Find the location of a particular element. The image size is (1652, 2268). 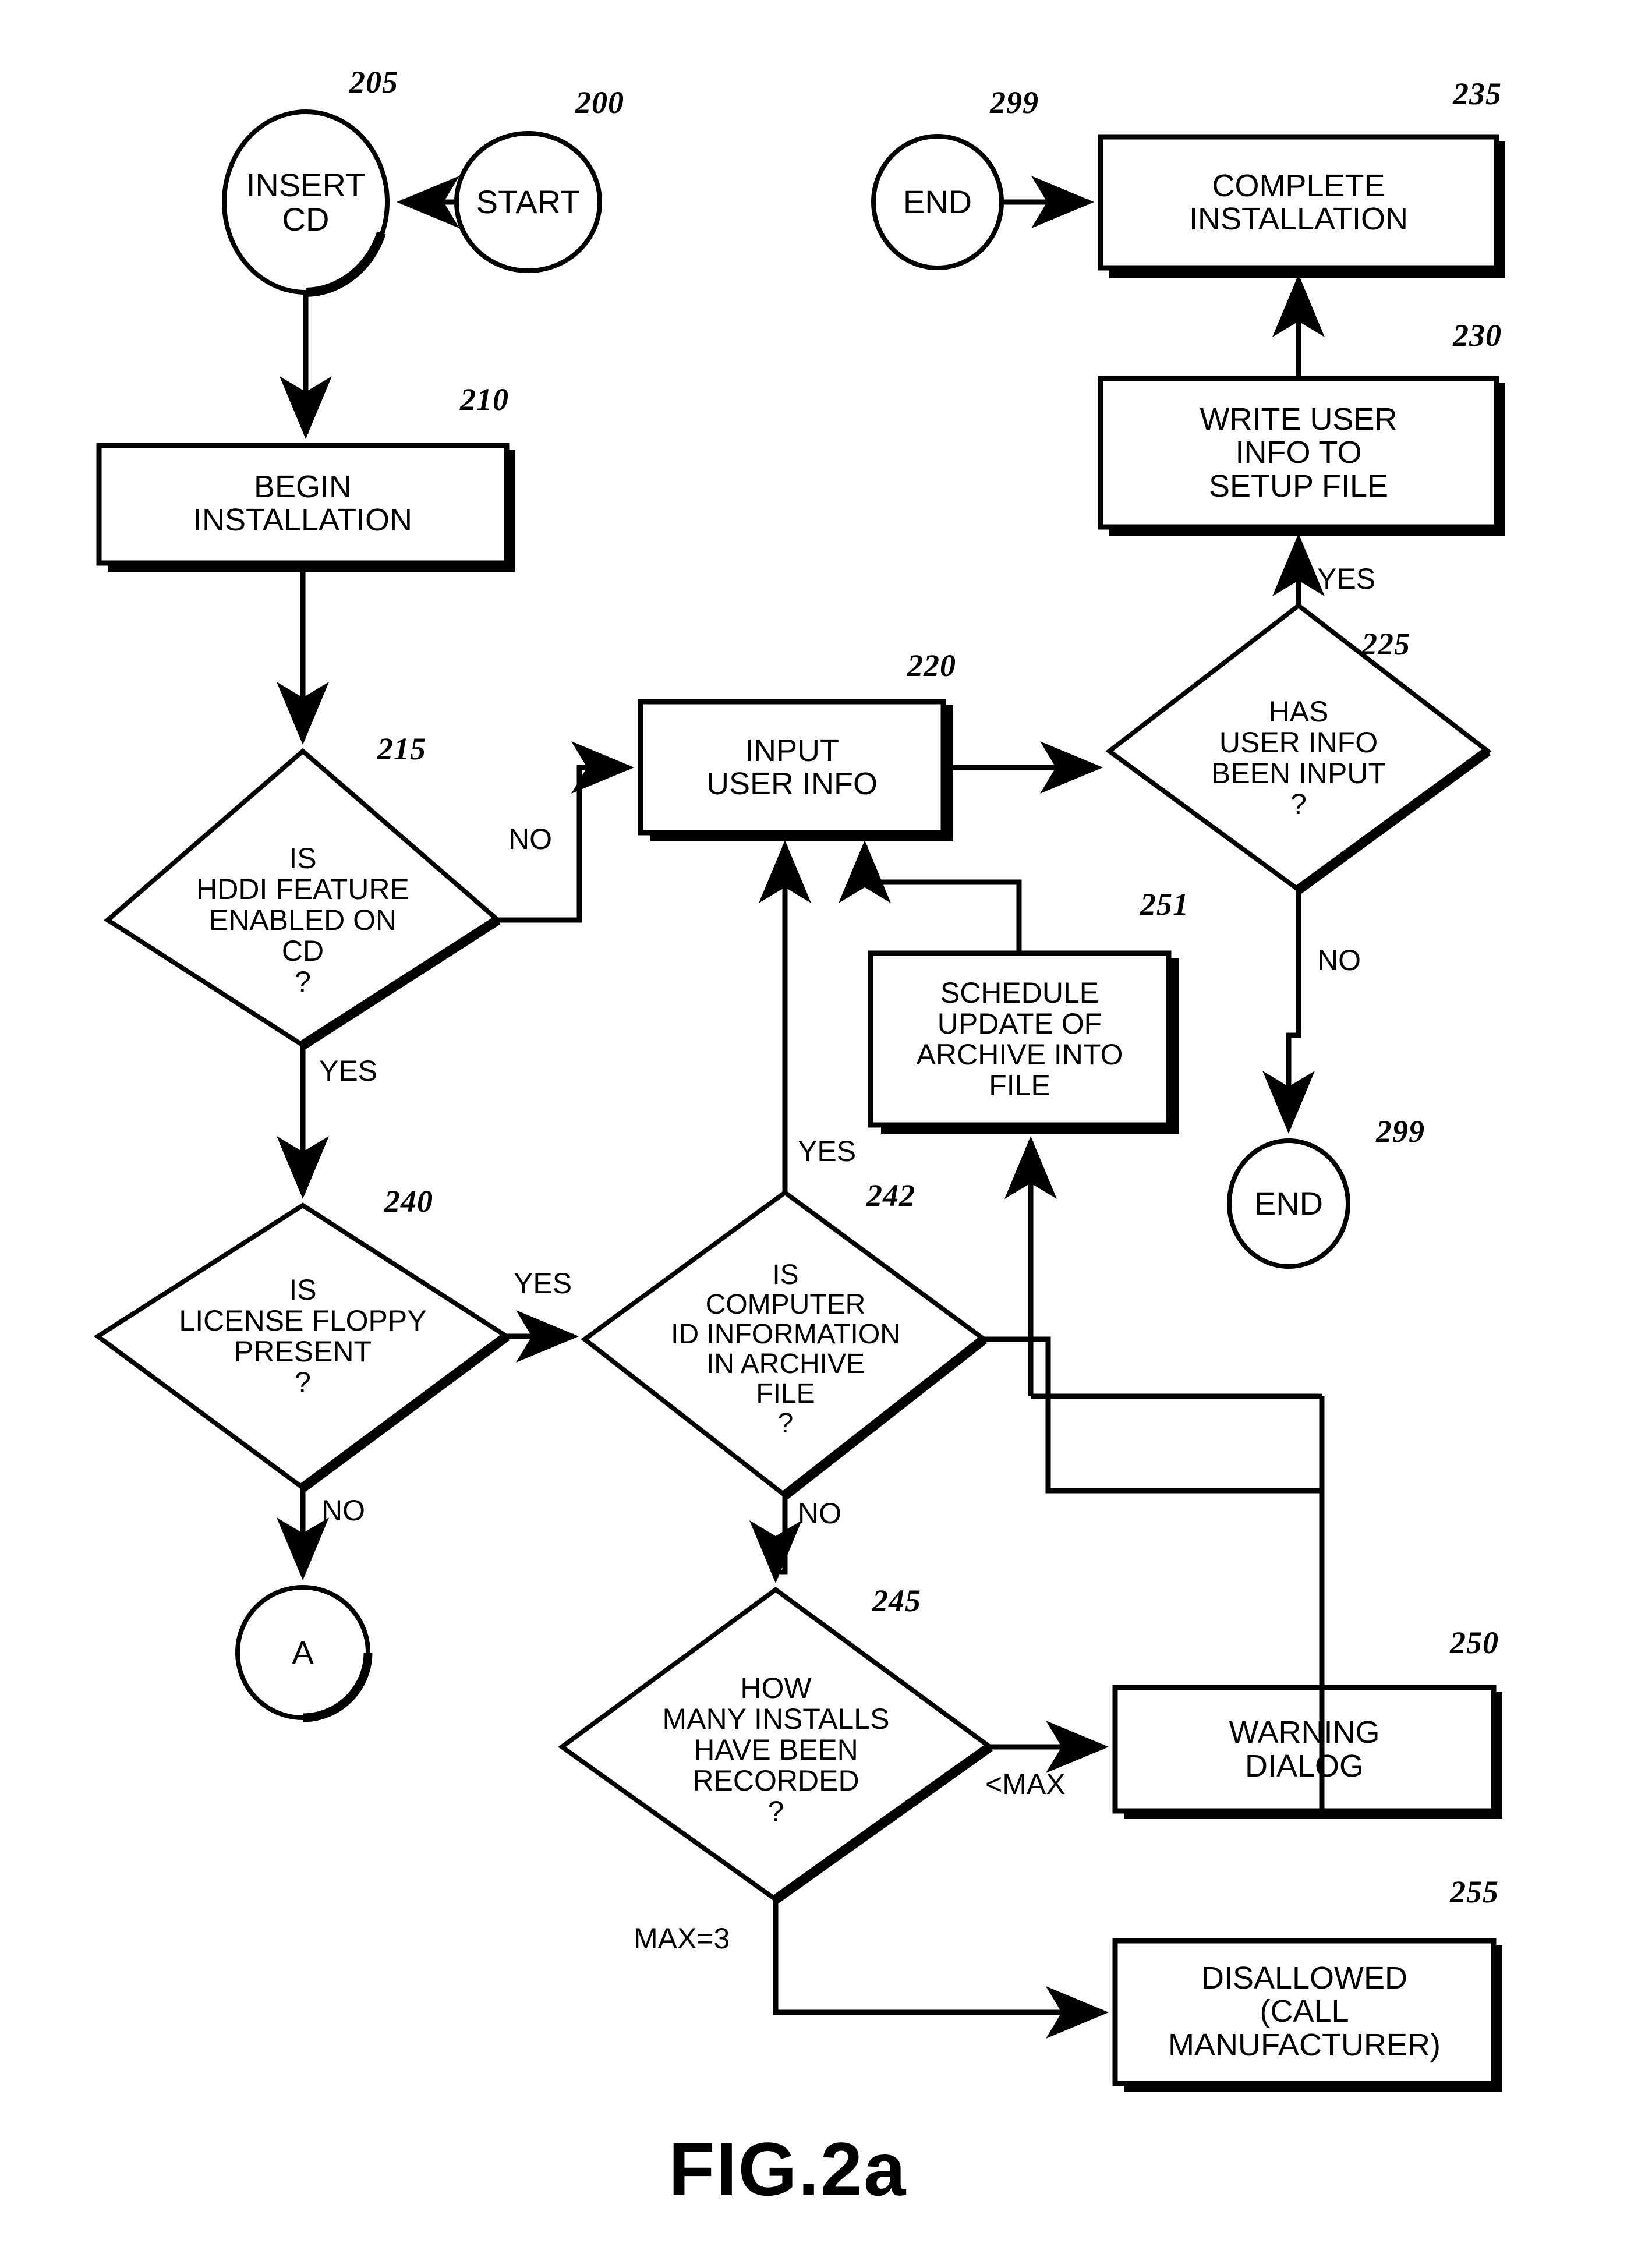

ref-number-215: 215 is located at coordinates (401, 748).